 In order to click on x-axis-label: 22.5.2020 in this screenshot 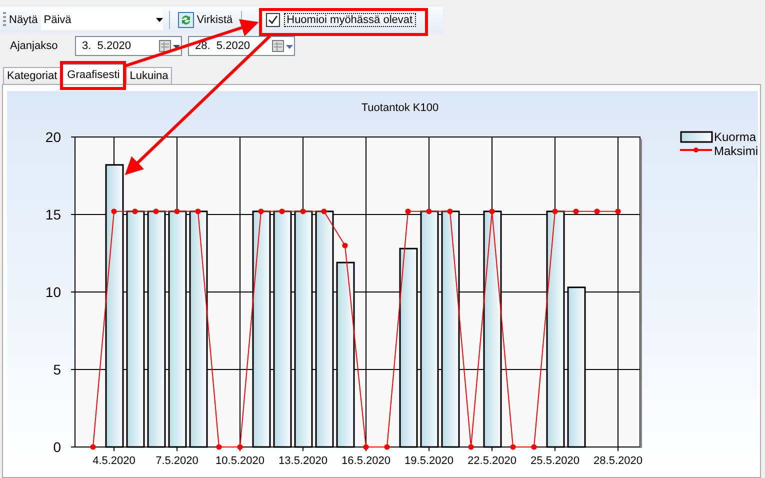, I will do `click(492, 461)`.